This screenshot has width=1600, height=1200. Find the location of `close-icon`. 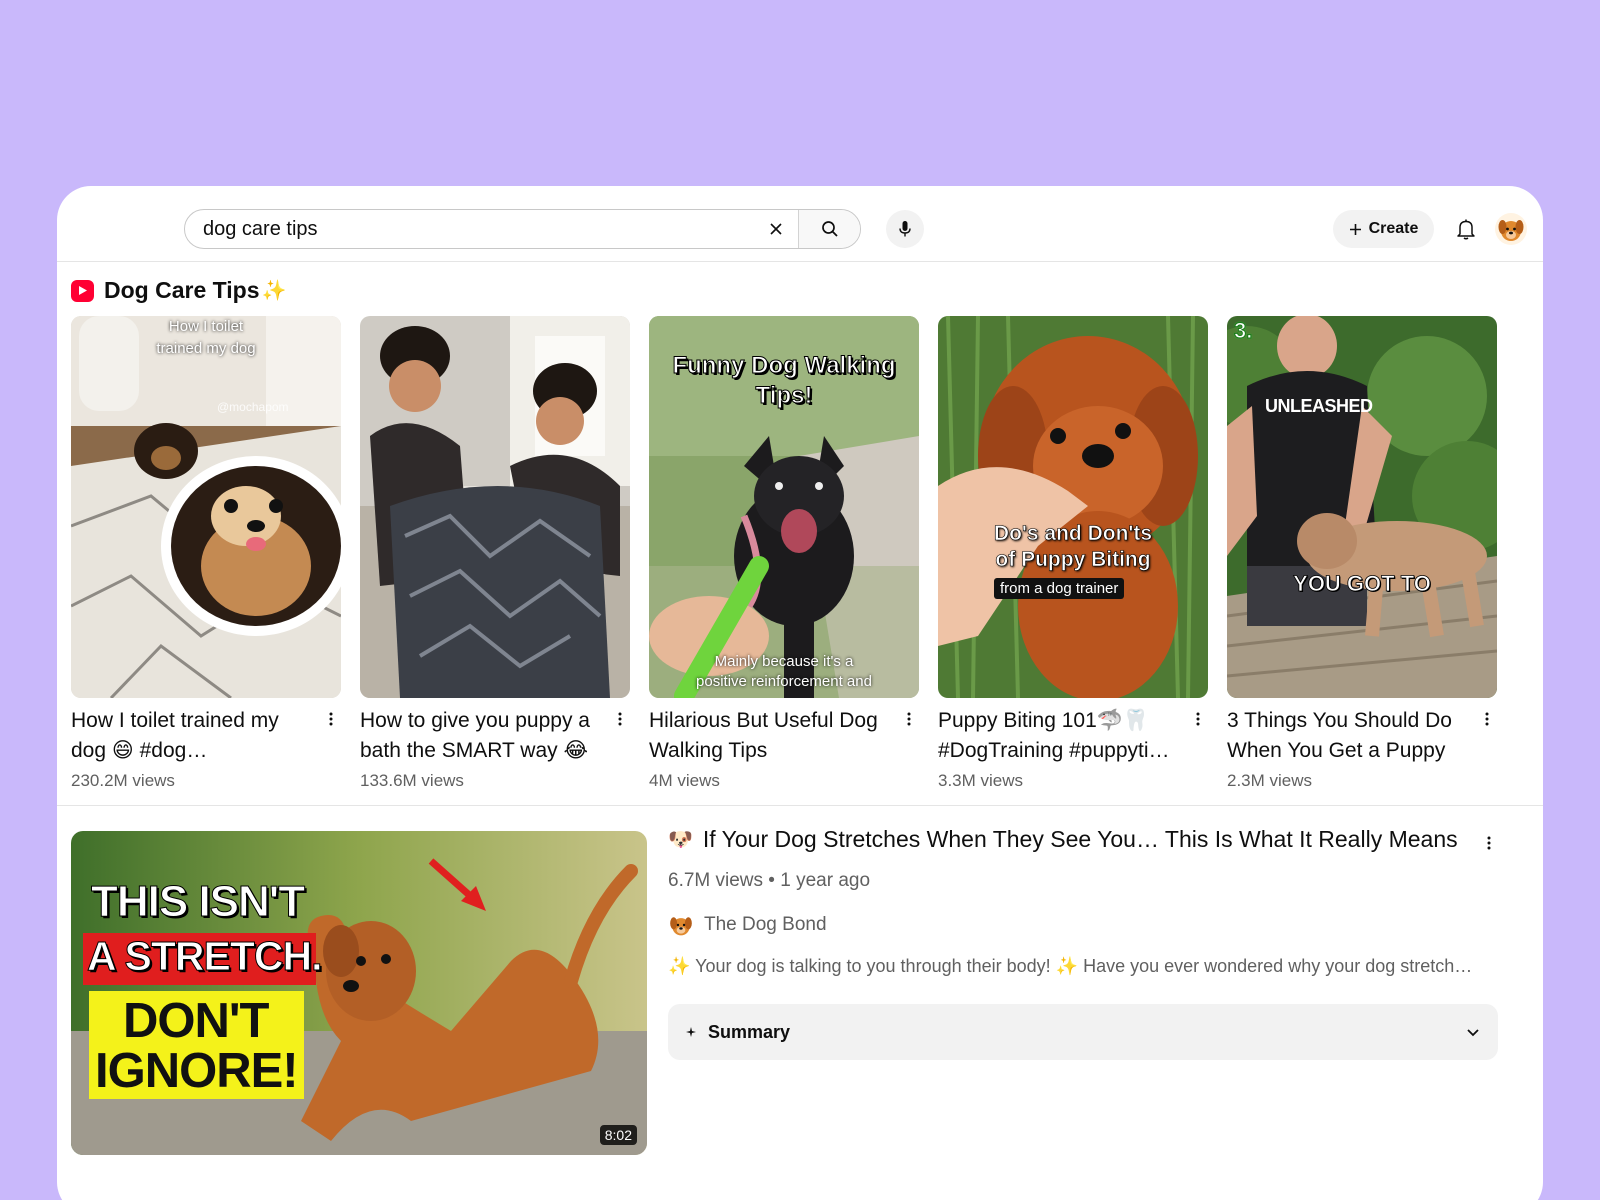

close-icon is located at coordinates (776, 229).